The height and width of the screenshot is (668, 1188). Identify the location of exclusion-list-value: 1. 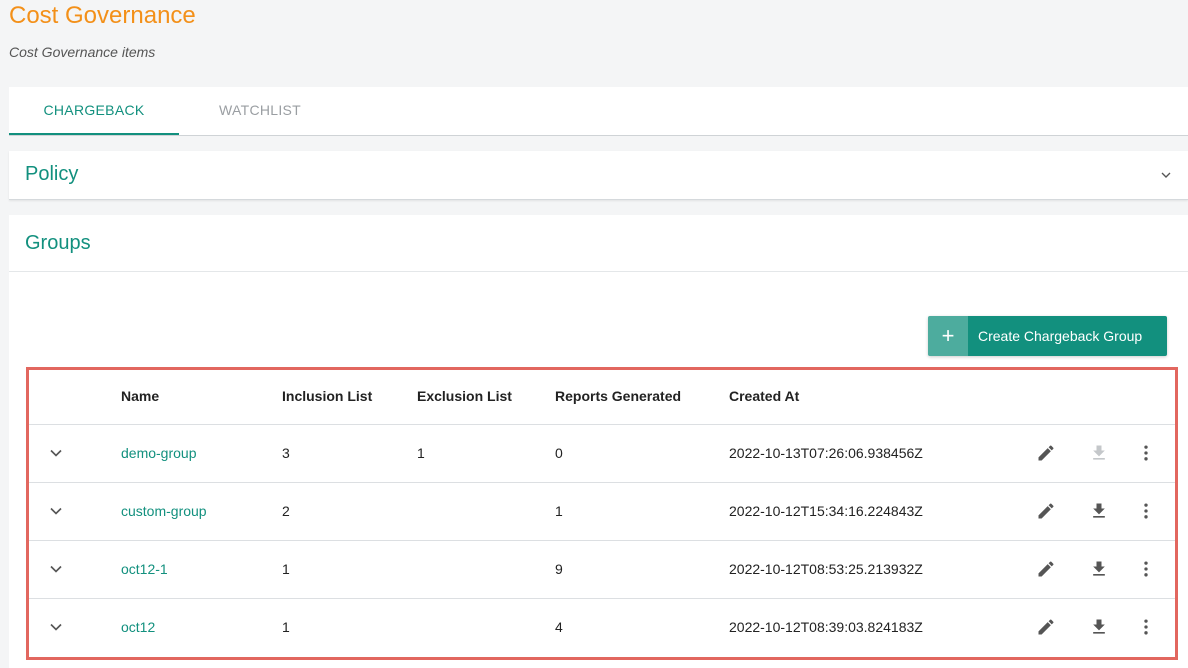
(421, 453).